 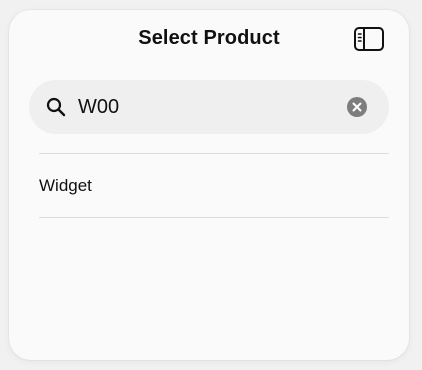 I want to click on search-input, so click(x=208, y=107).